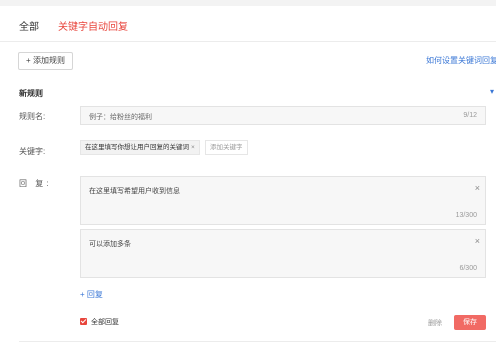 This screenshot has height=349, width=496. What do you see at coordinates (193, 147) in the screenshot?
I see `keyword-remove-icon: ×` at bounding box center [193, 147].